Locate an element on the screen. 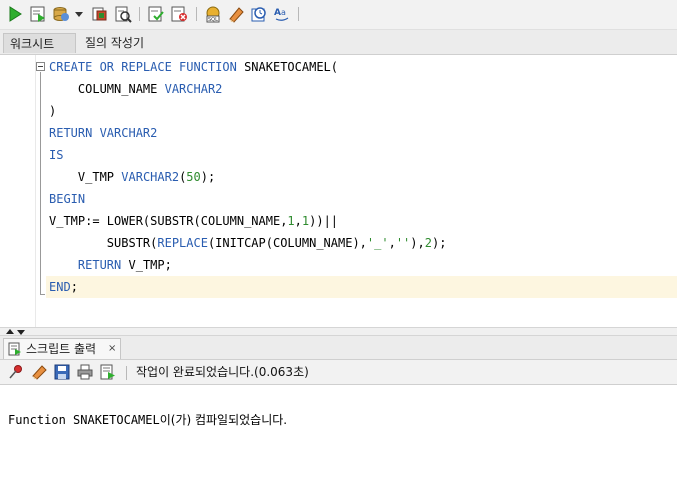 The image size is (677, 489). autotrace-icon is located at coordinates (100, 14).